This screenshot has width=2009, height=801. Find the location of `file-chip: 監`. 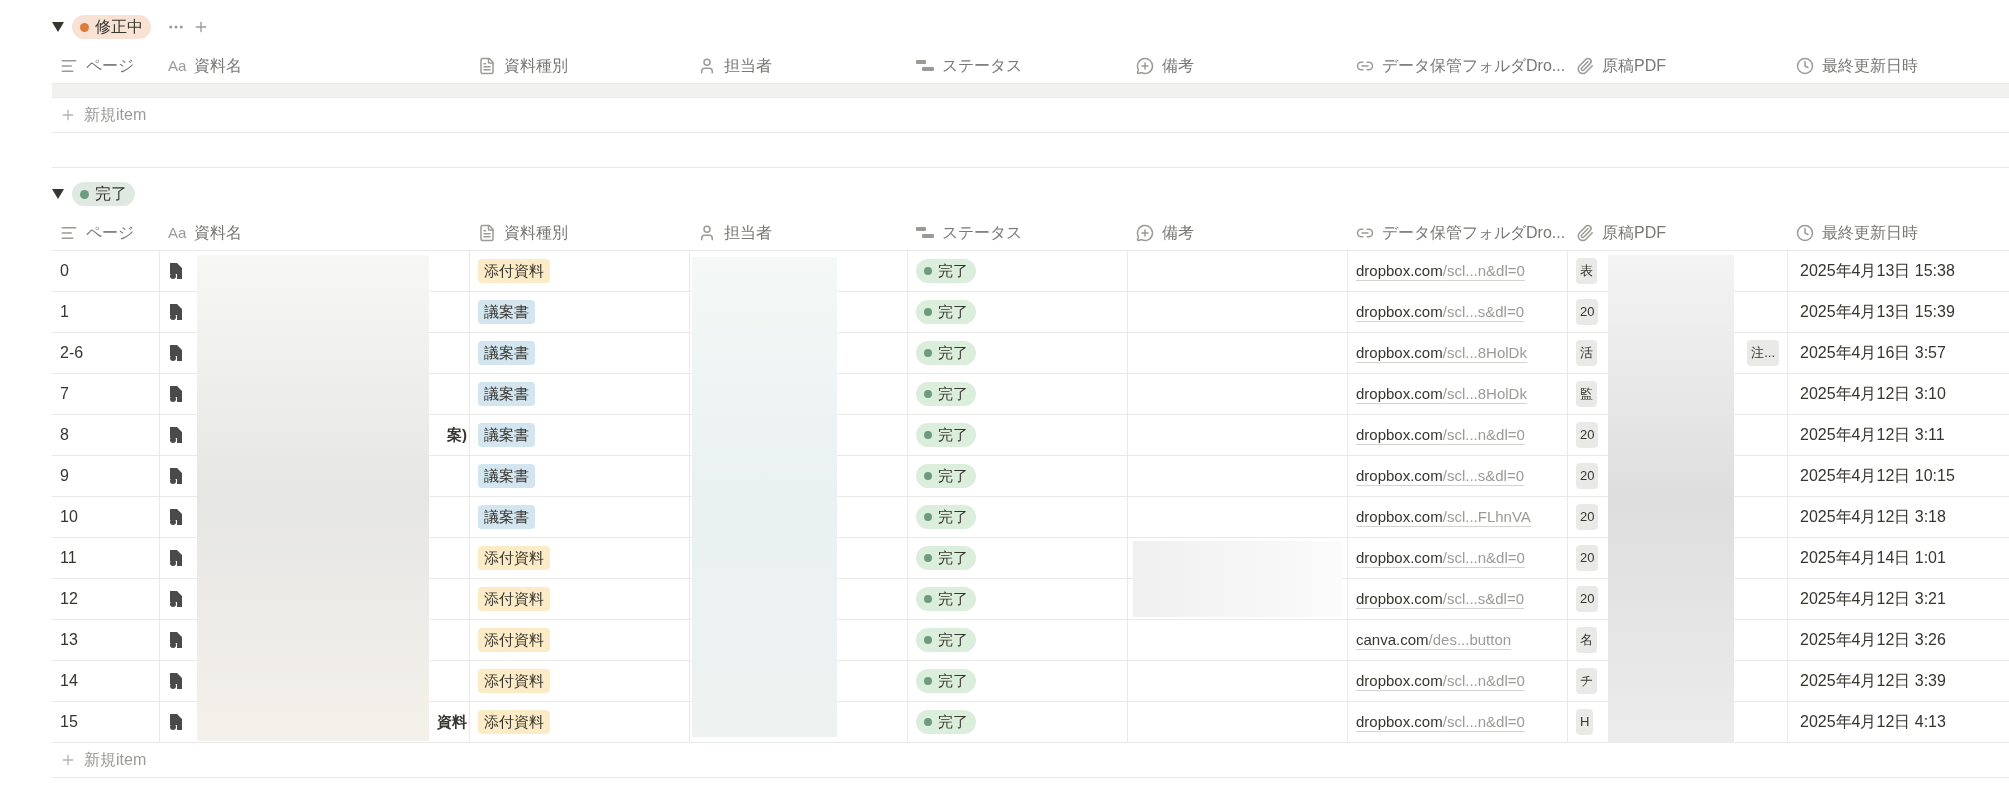

file-chip: 監 is located at coordinates (1586, 394).